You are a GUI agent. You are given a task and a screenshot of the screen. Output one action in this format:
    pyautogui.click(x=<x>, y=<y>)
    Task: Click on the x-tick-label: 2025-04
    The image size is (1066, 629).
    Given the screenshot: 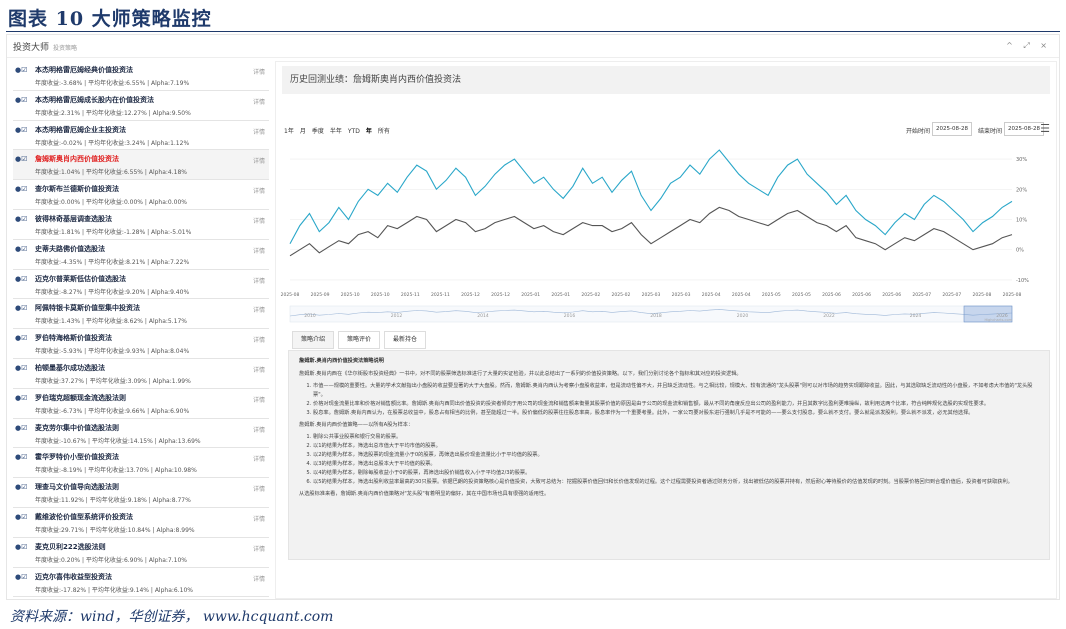 What is the action you would take?
    pyautogui.click(x=741, y=295)
    